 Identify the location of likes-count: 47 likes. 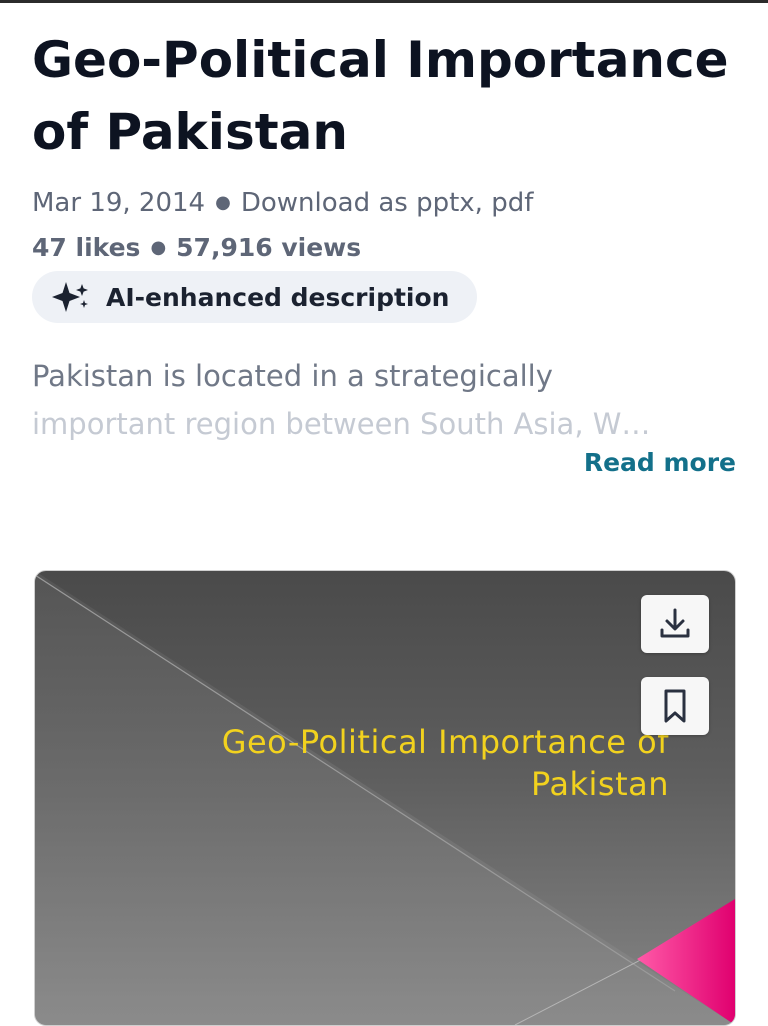
(86, 247).